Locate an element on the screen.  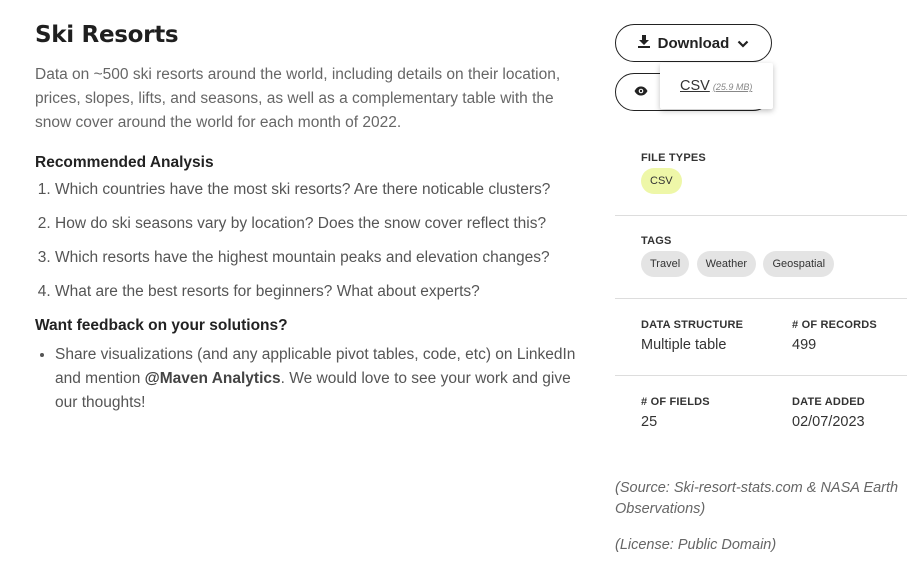
tag-pill: Weather is located at coordinates (726, 264).